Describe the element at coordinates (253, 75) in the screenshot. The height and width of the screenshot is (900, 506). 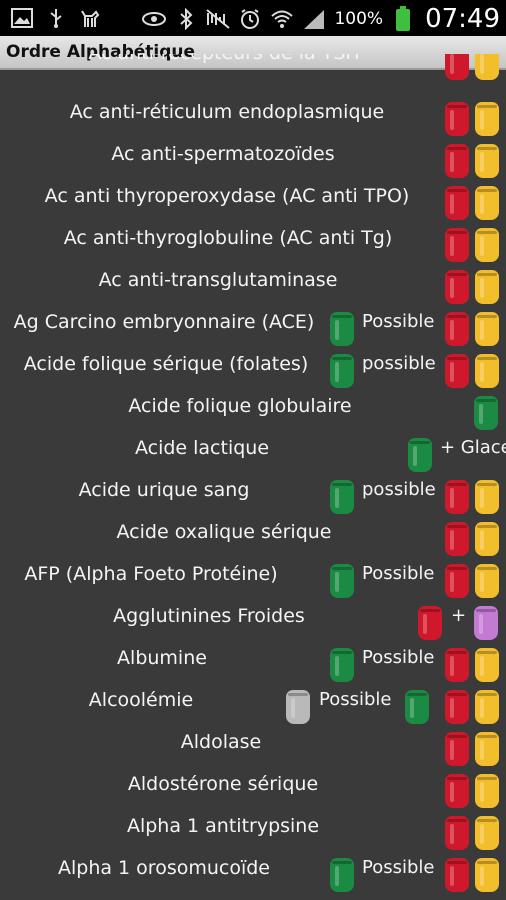
I see `list-item: Ac anti-récepteurs de la TSH` at that location.